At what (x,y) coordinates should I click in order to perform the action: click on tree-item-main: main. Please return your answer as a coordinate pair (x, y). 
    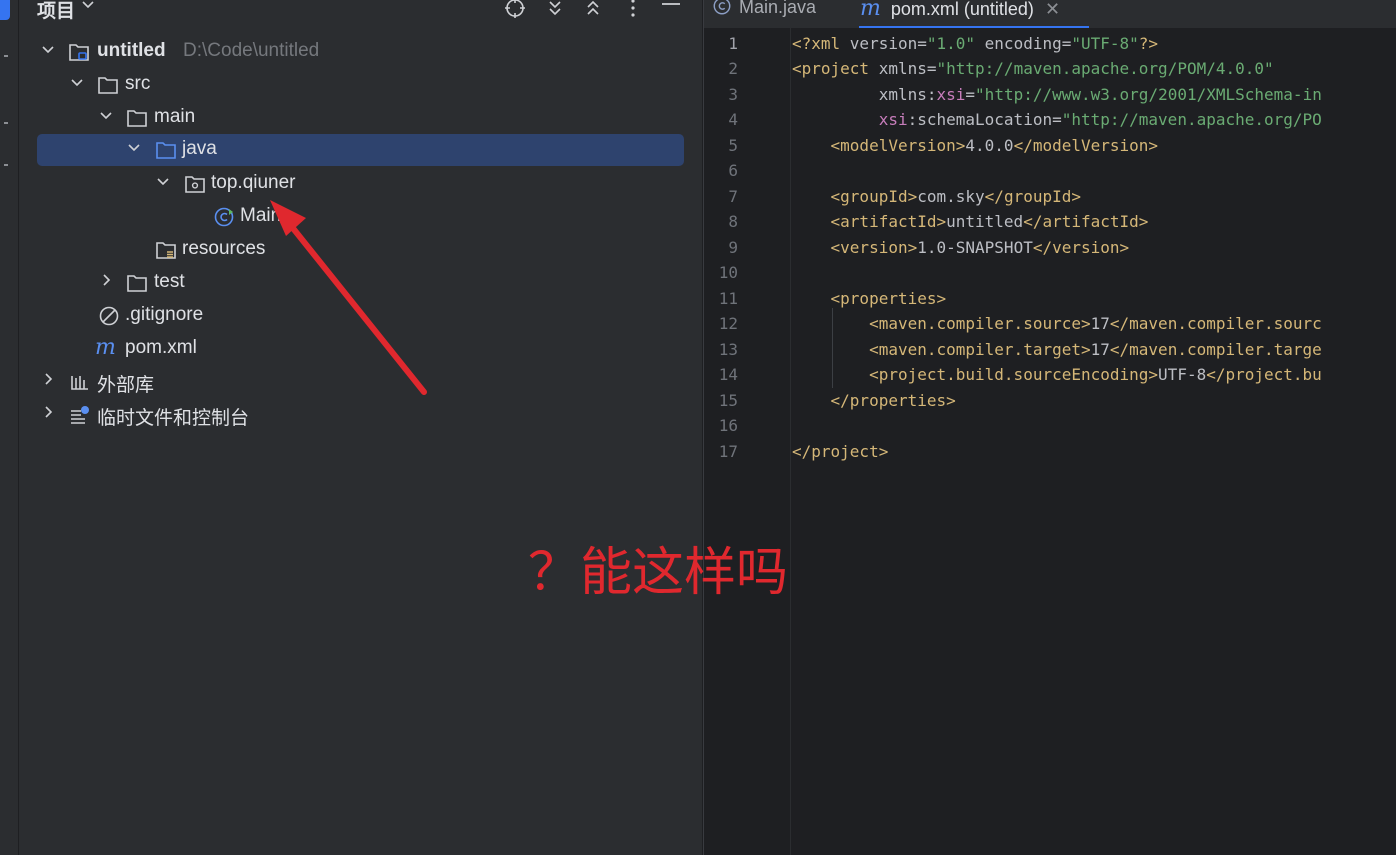
    Looking at the image, I should click on (360, 118).